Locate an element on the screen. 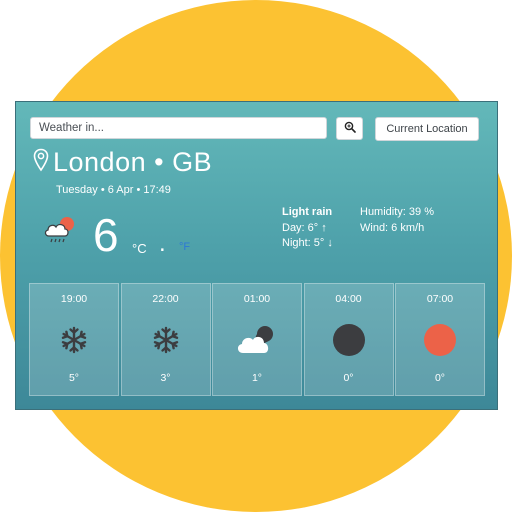  location-pin-icon is located at coordinates (41, 162).